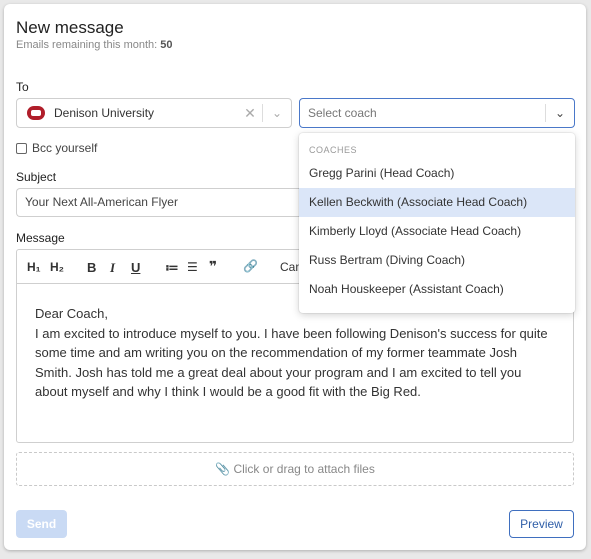 The image size is (591, 559). I want to click on emails-remaining: Emails remaining this month: 50, so click(94, 45).